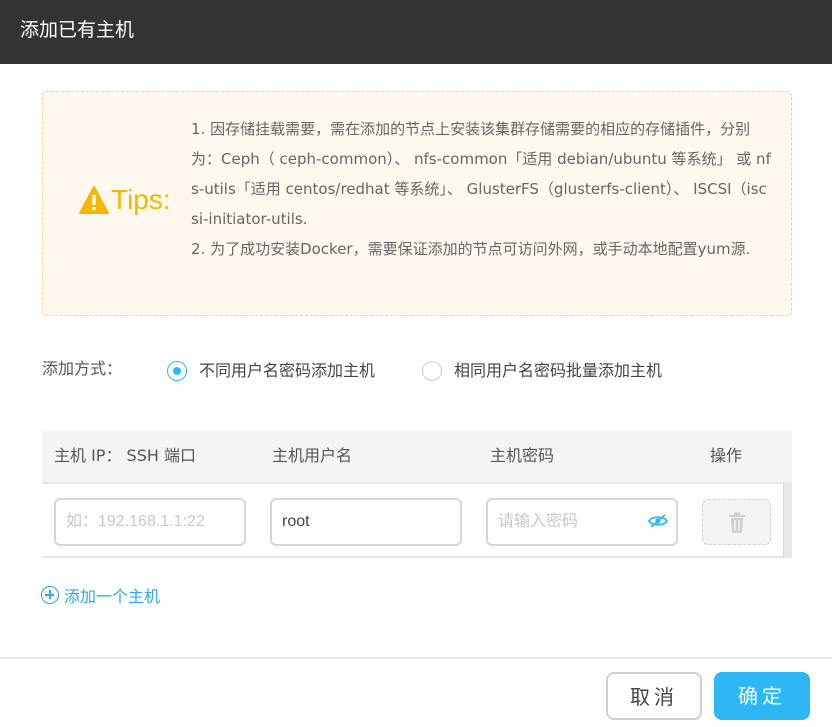 The width and height of the screenshot is (832, 727). I want to click on header-ip-port: 主机 IP： SSH 端口, so click(125, 455).